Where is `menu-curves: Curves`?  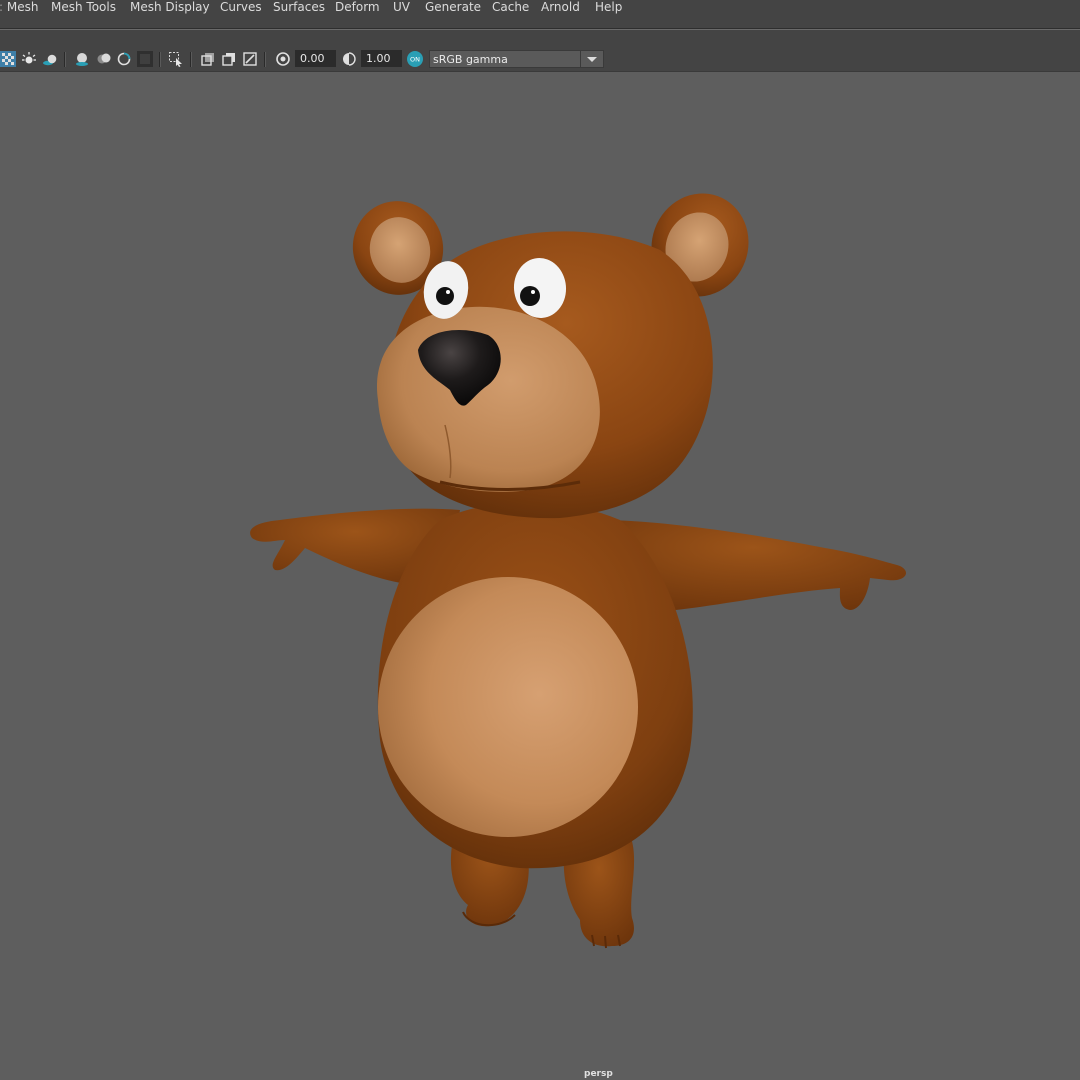
menu-curves: Curves is located at coordinates (241, 7).